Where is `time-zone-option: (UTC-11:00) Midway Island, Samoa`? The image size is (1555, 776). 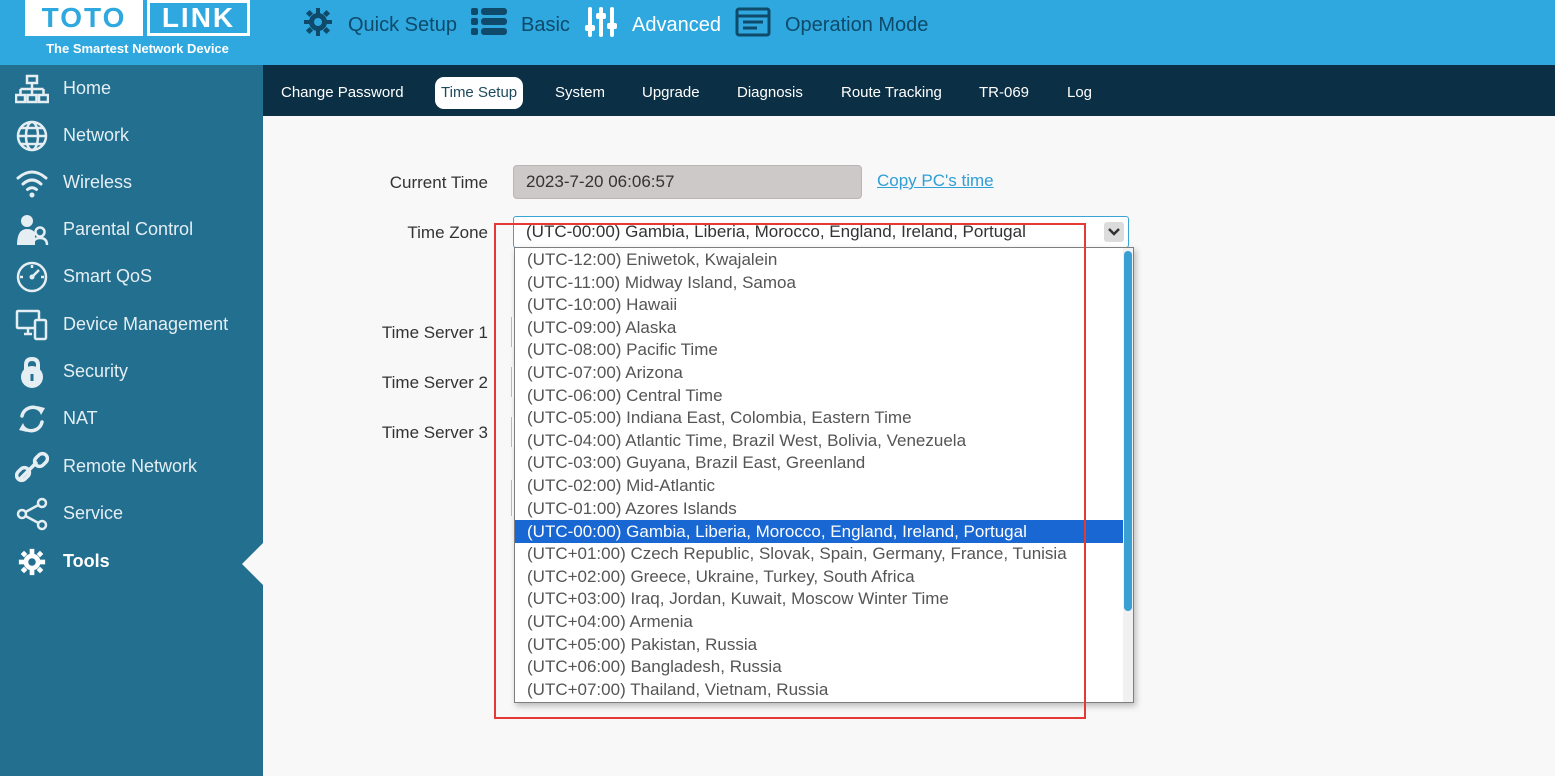
time-zone-option: (UTC-11:00) Midway Island, Samoa is located at coordinates (819, 282).